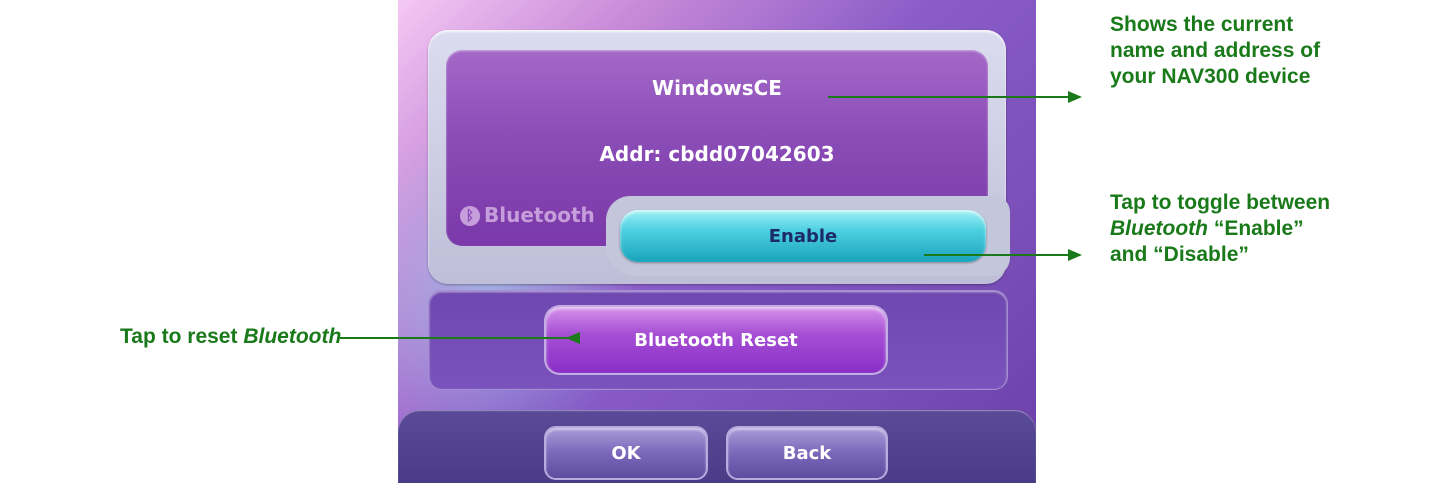  I want to click on annotation-line: Bluetooth “Enable”, so click(1220, 229).